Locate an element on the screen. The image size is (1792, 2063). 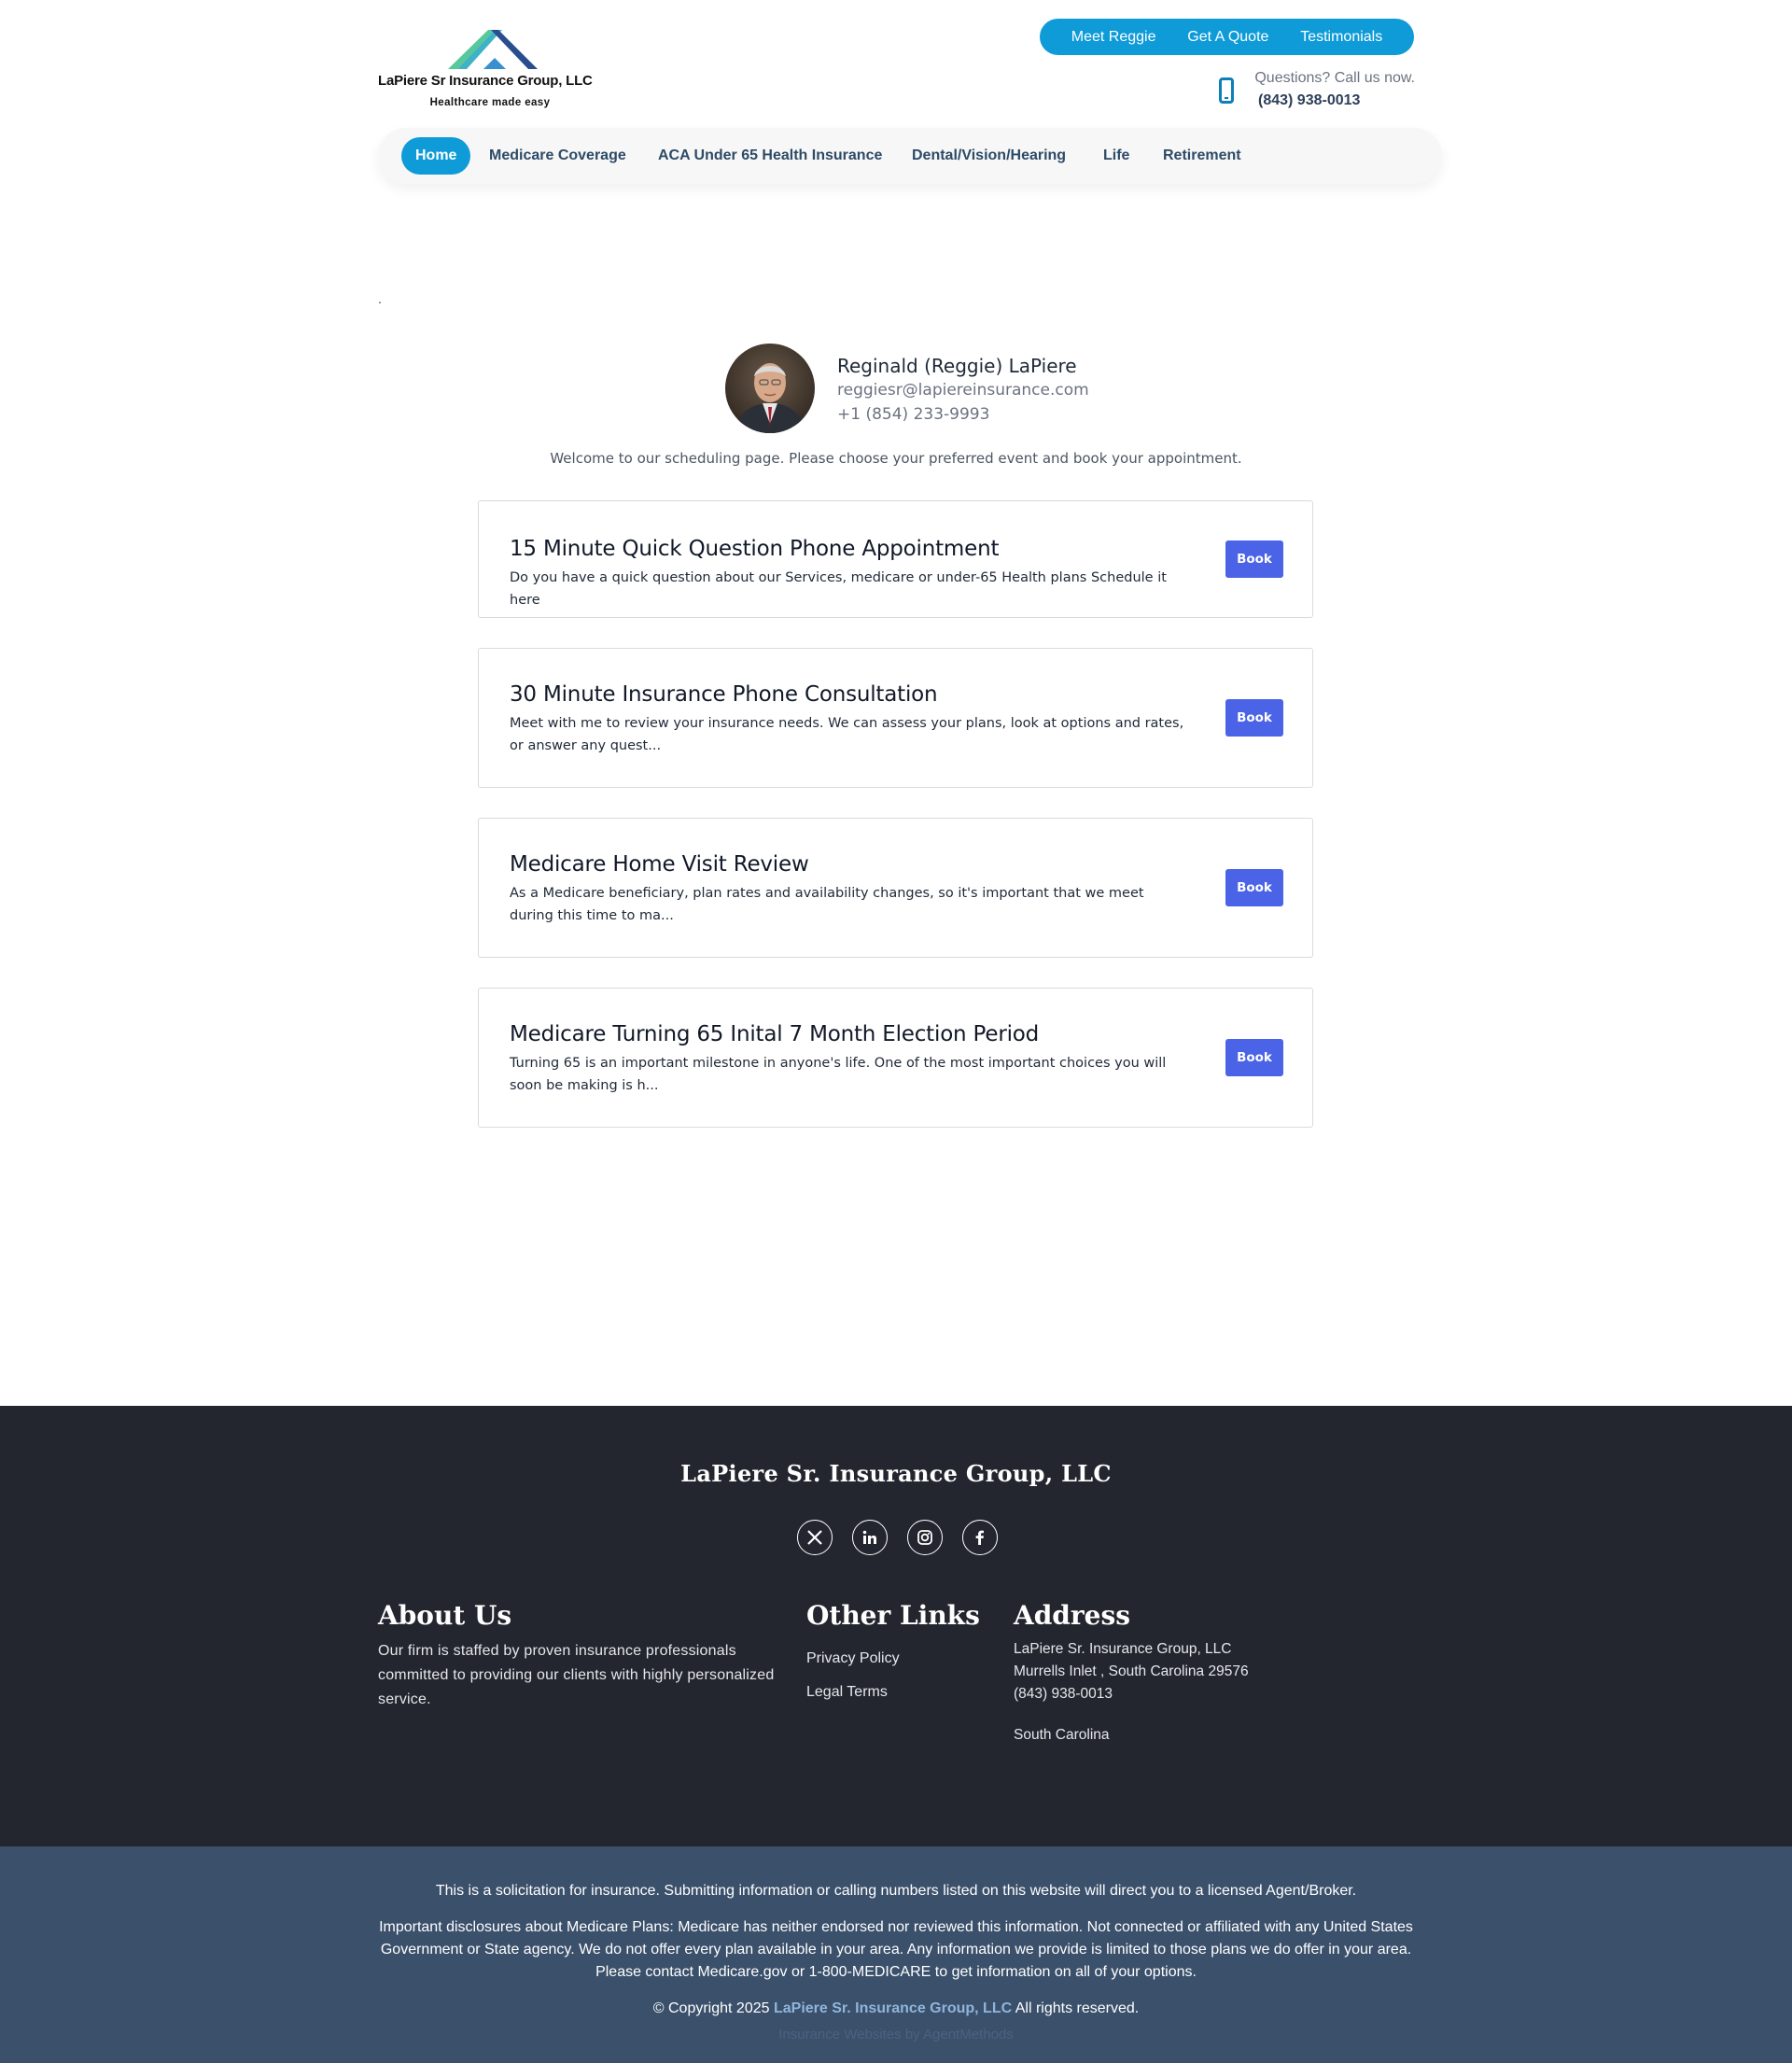
top-links-bar: Meet Reggie Get A Quote Testimonials is located at coordinates (1227, 37).